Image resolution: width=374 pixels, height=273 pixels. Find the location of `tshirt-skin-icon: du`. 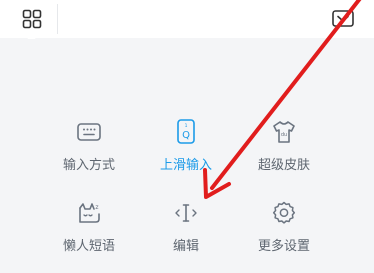

tshirt-skin-icon: du is located at coordinates (284, 132).